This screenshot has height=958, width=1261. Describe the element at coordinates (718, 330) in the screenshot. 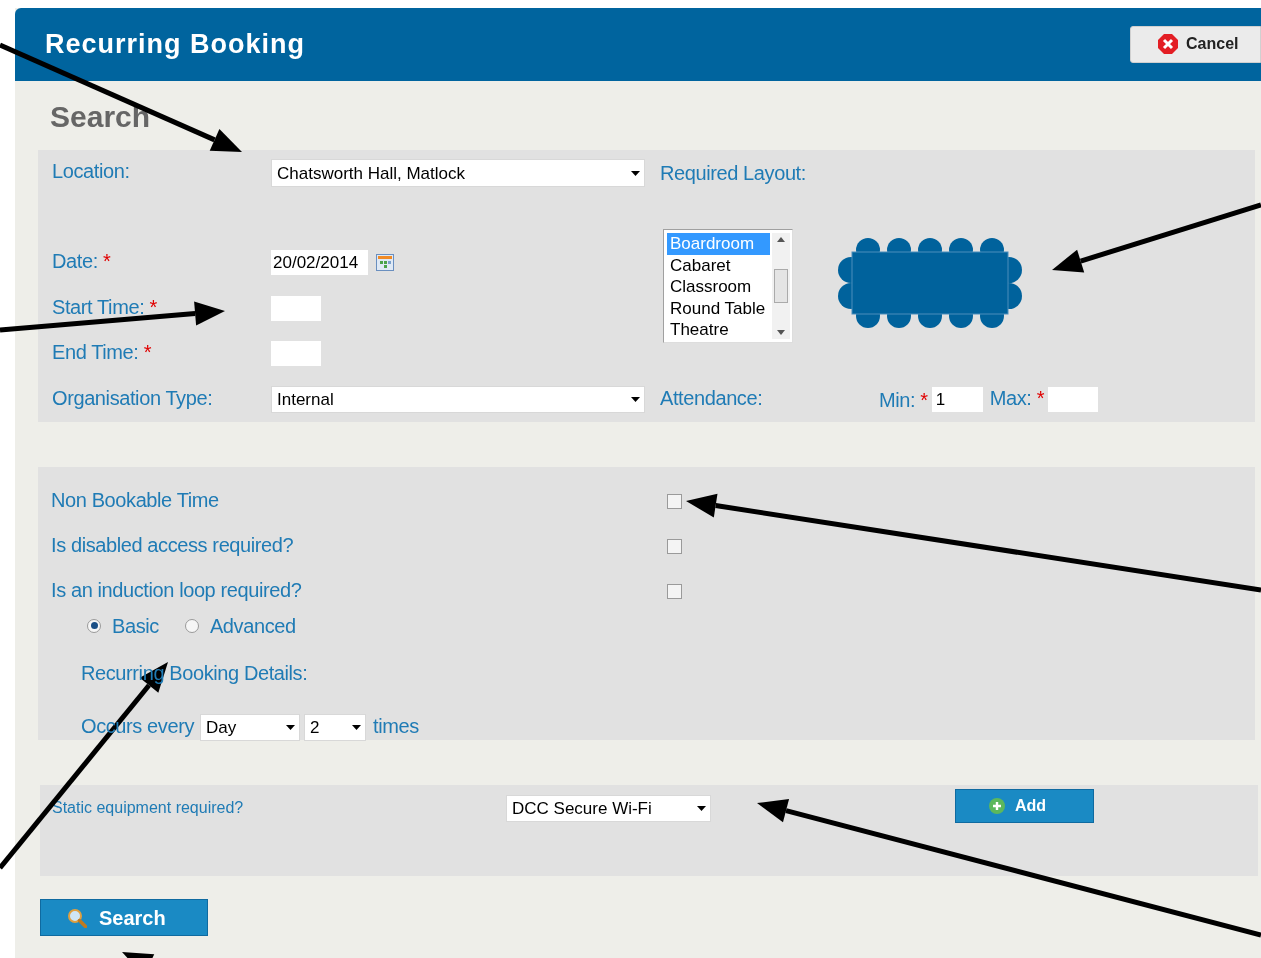

I see `listbox-option: Theatre` at that location.